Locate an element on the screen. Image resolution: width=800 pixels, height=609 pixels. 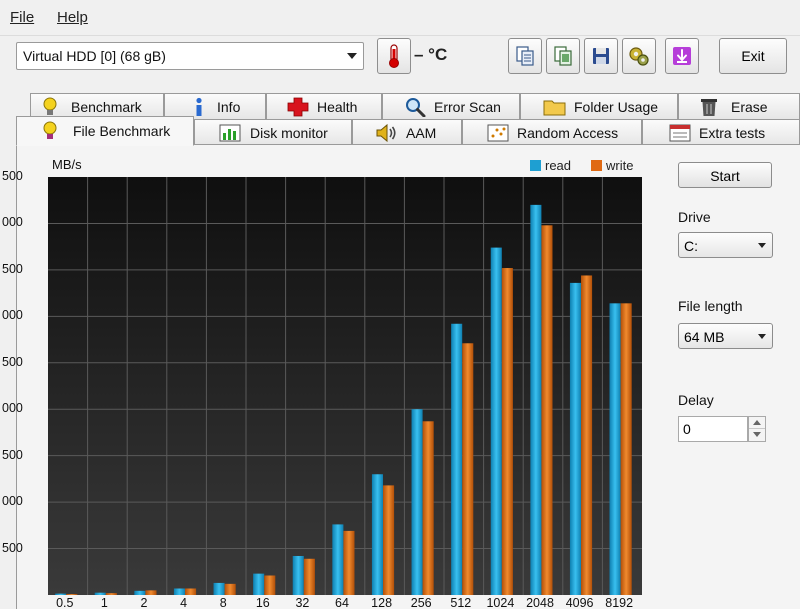
bar-write-2048 is located at coordinates (547, 410).